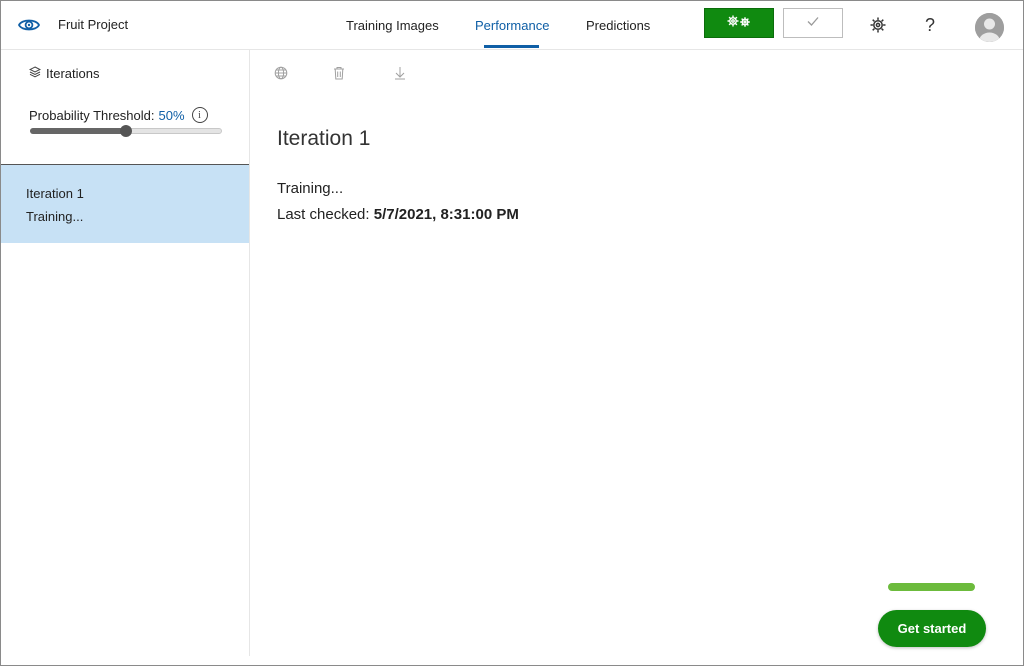 The image size is (1024, 666). Describe the element at coordinates (511, 46) in the screenshot. I see `active-tab-indicator` at that location.